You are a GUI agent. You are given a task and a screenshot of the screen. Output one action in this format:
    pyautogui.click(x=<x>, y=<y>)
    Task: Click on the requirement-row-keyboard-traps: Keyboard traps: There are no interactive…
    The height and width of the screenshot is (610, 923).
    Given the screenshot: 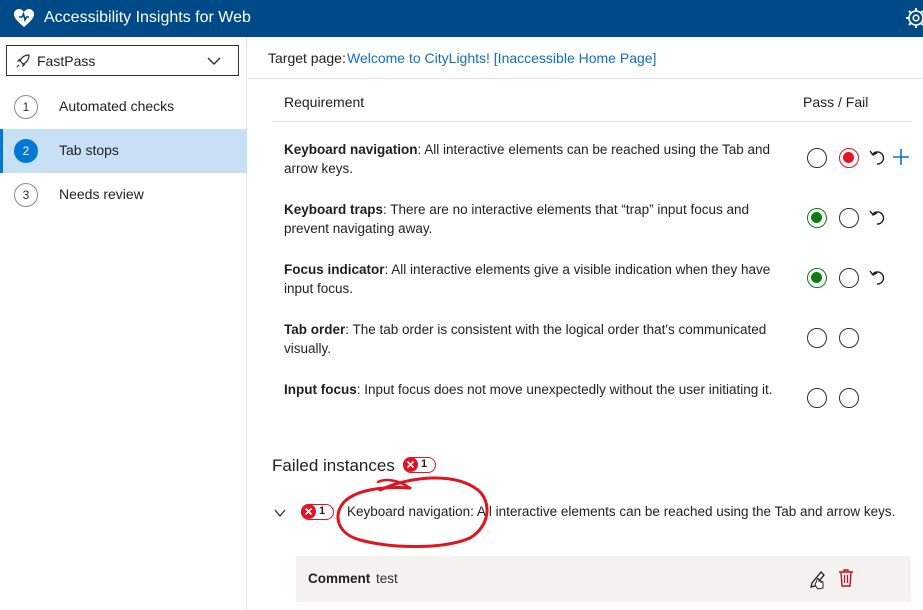 What is the action you would take?
    pyautogui.click(x=597, y=216)
    